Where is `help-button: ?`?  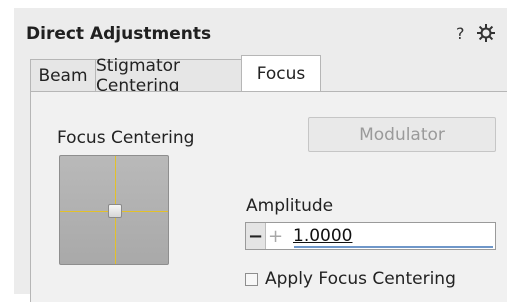 help-button: ? is located at coordinates (460, 33).